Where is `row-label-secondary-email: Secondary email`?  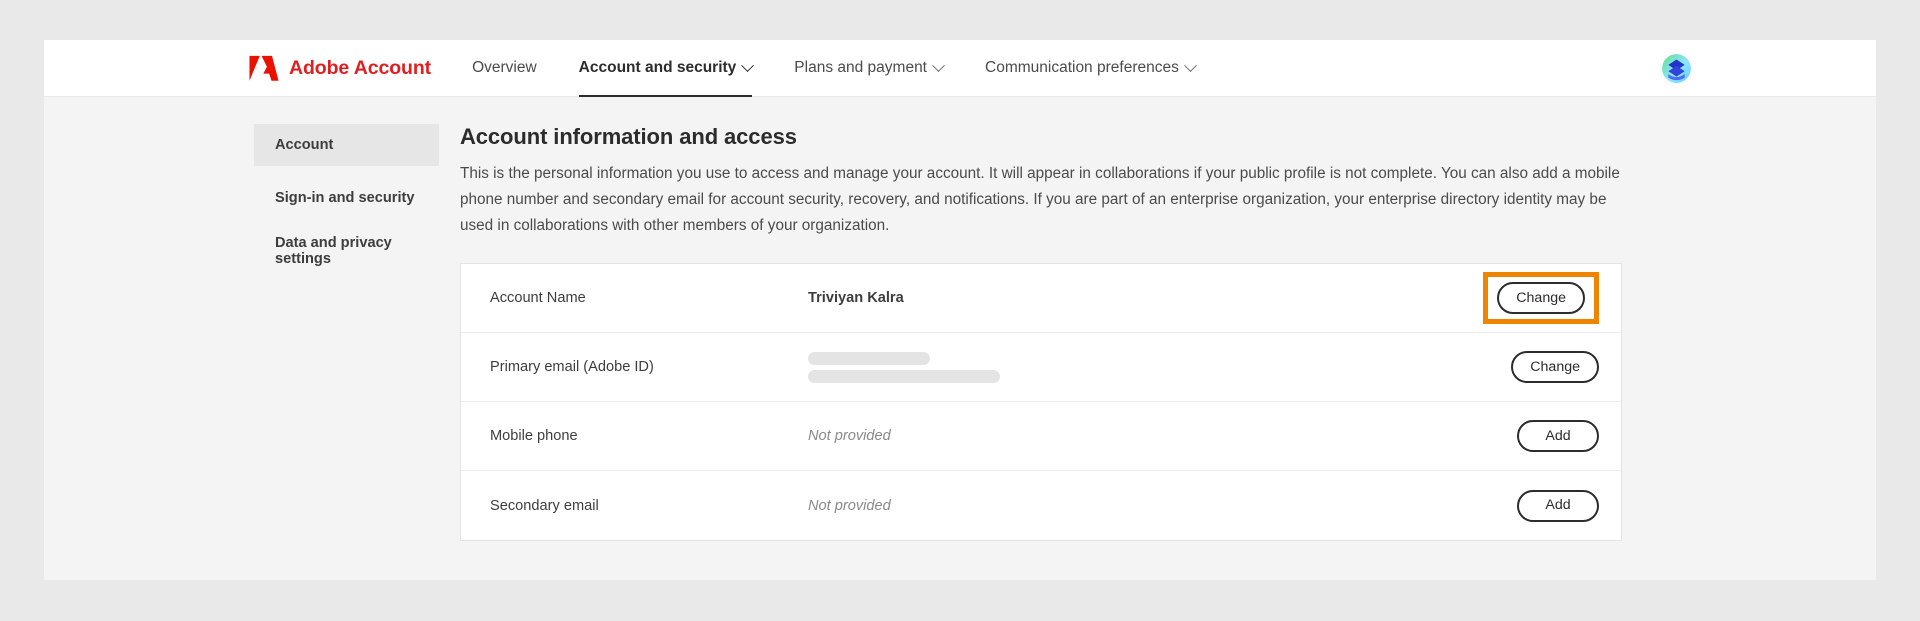 row-label-secondary-email: Secondary email is located at coordinates (544, 505).